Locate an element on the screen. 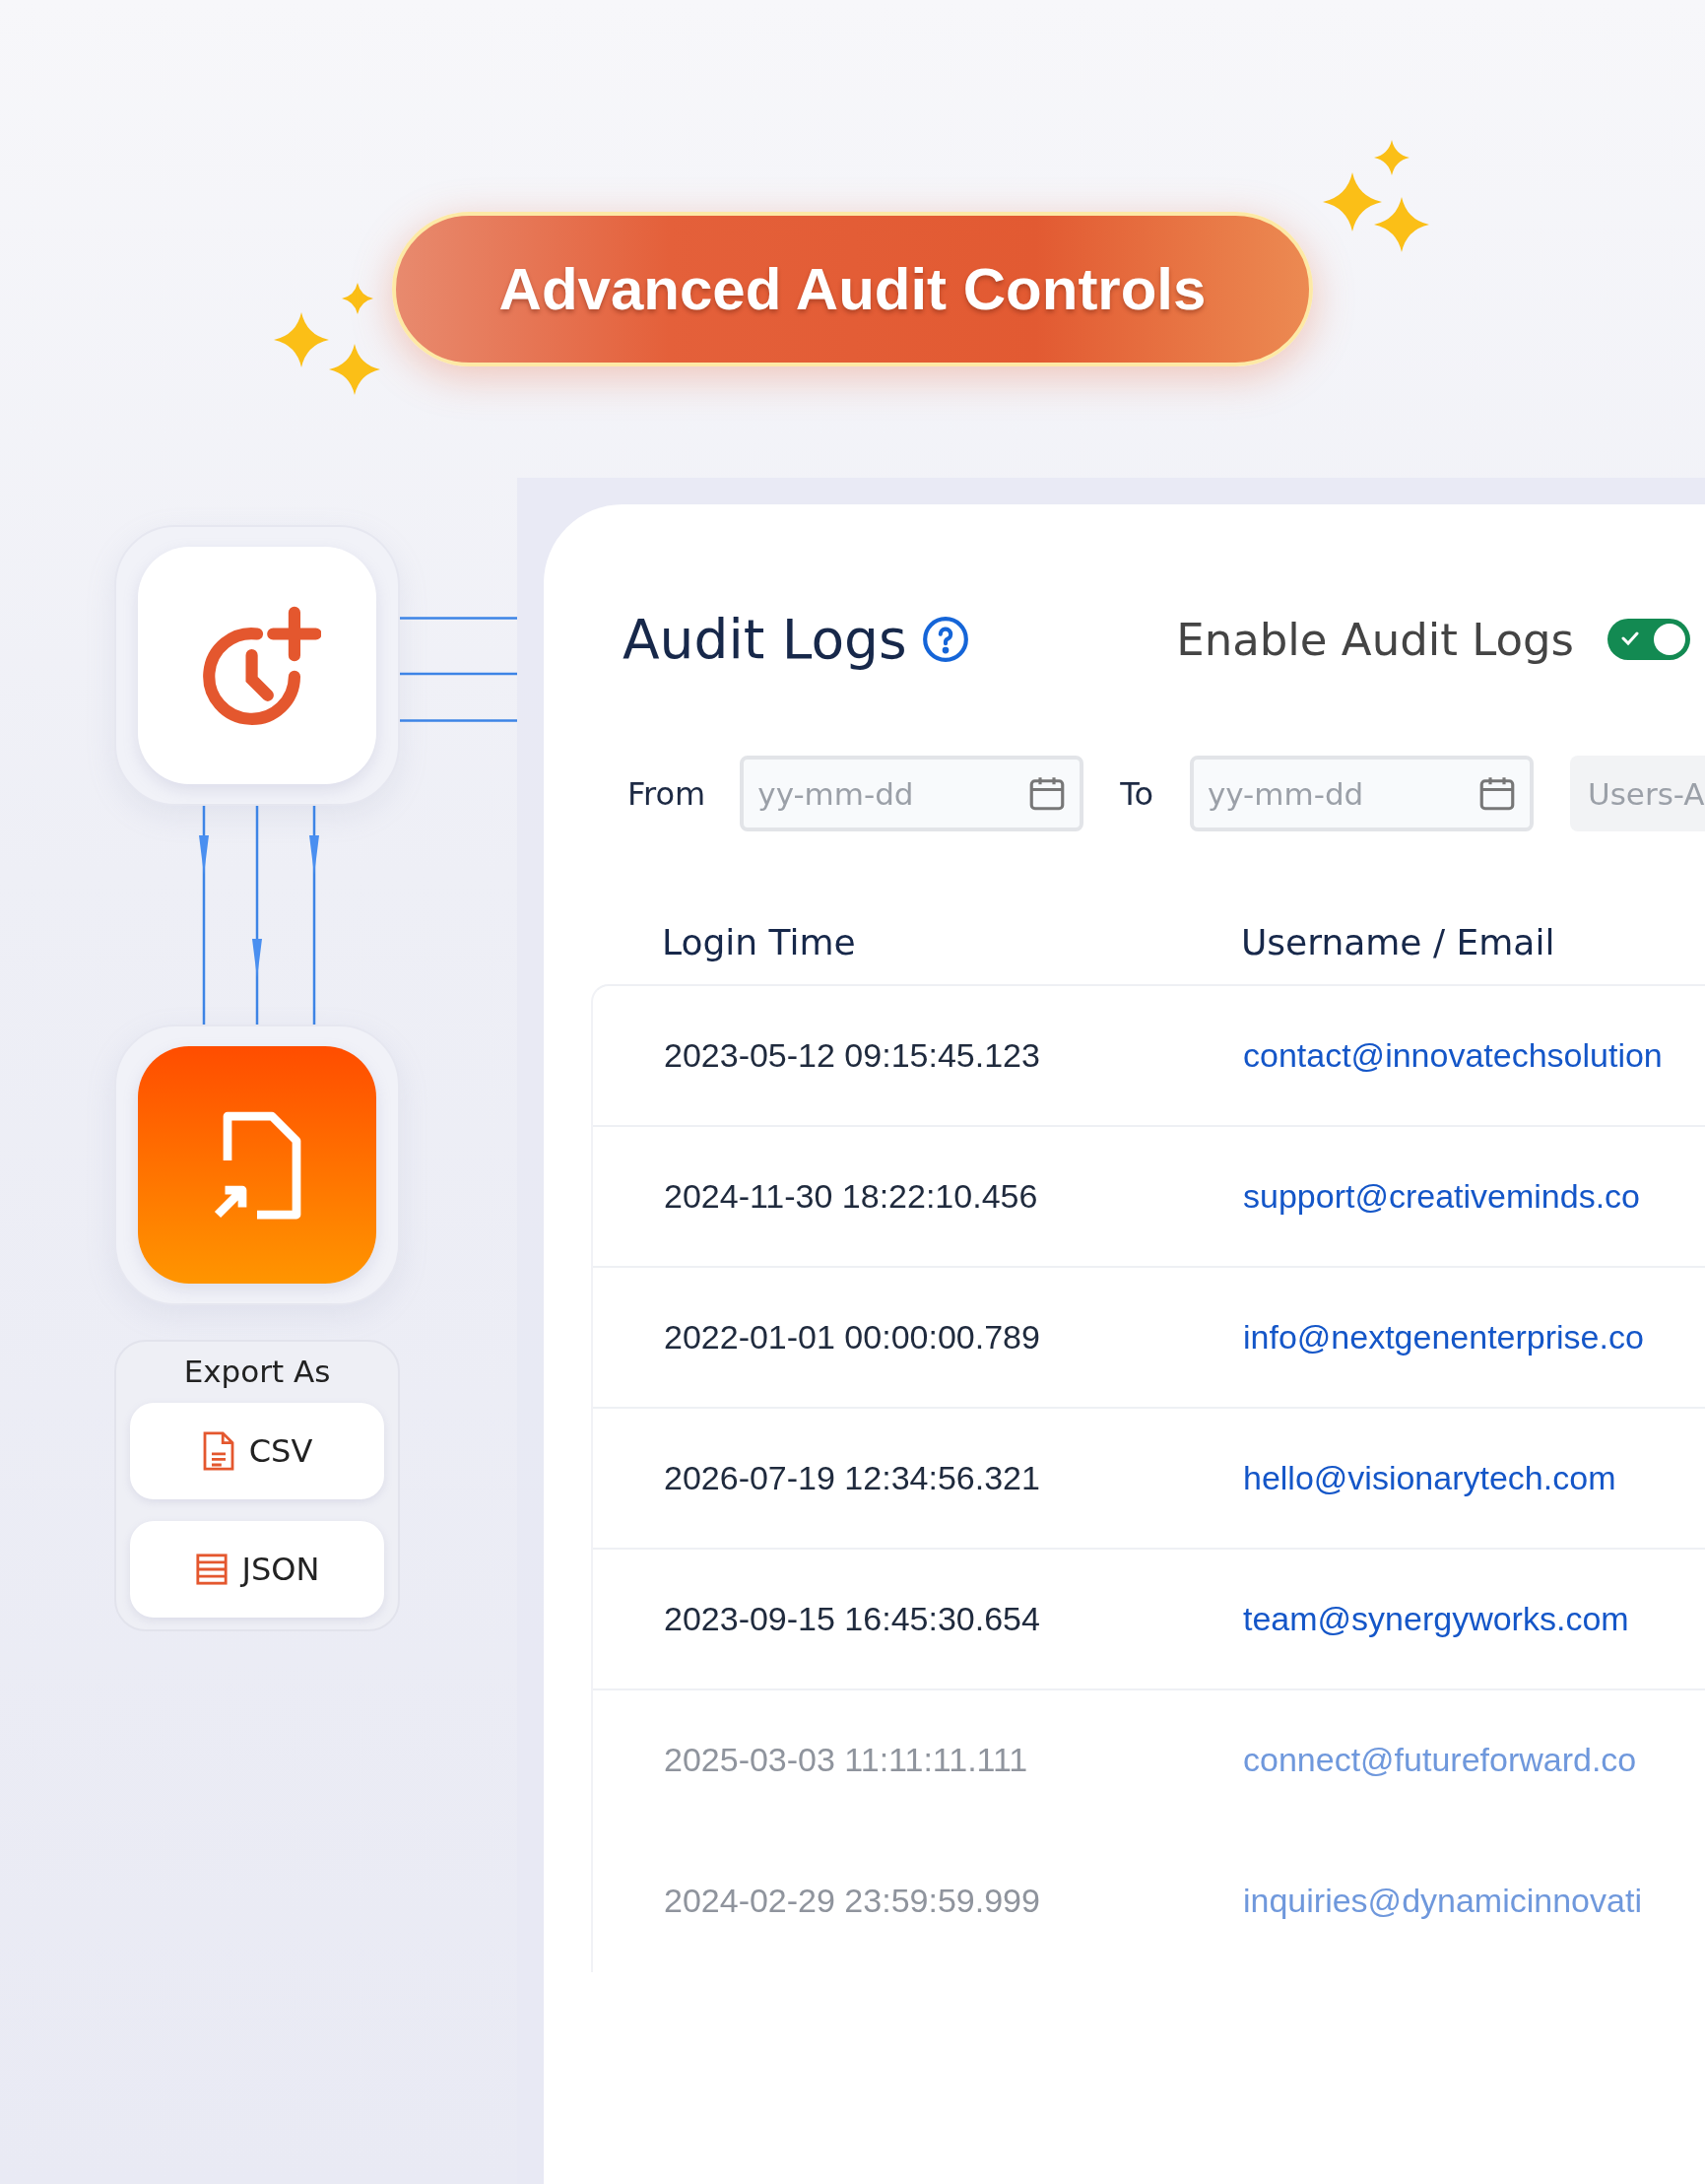  column-header: Login Time is located at coordinates (759, 942).